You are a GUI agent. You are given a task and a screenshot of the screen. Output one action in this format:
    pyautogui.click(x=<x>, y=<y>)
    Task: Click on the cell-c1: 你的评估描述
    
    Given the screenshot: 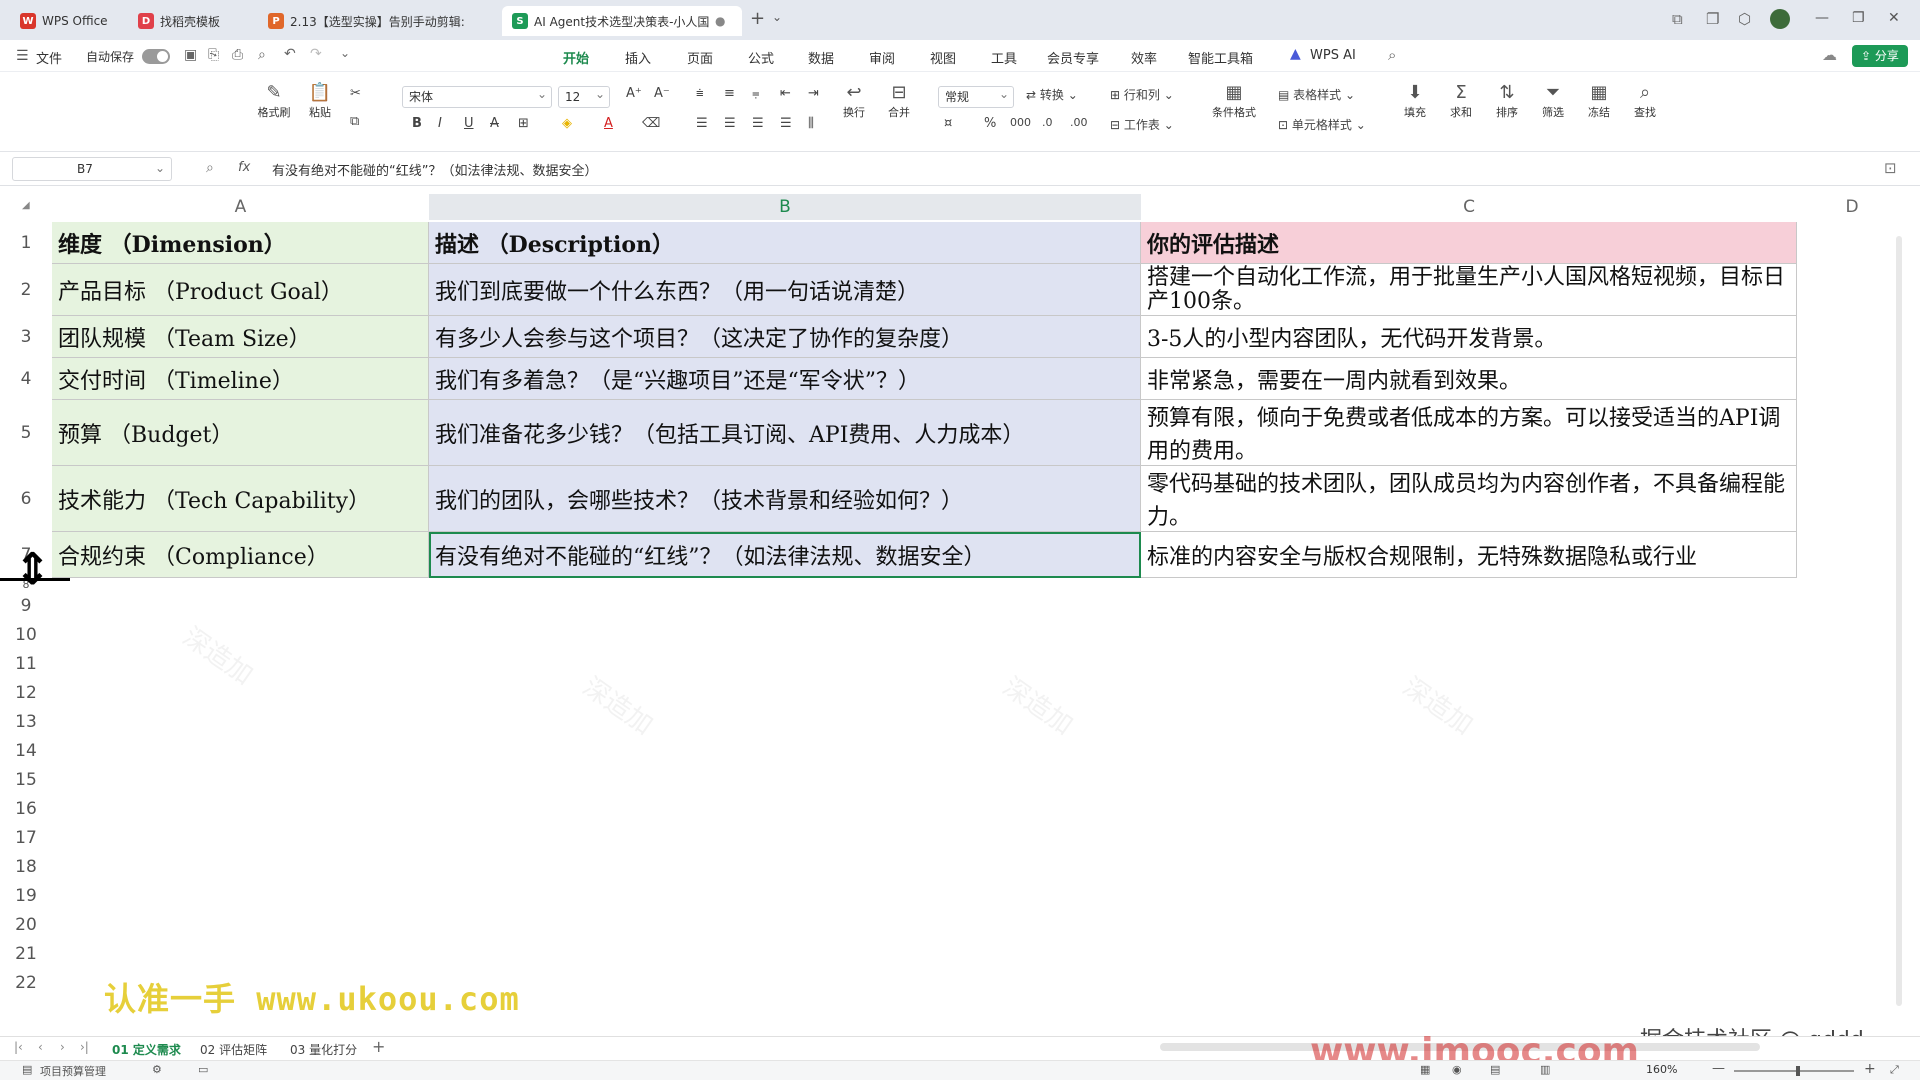 What is the action you would take?
    pyautogui.click(x=1469, y=243)
    